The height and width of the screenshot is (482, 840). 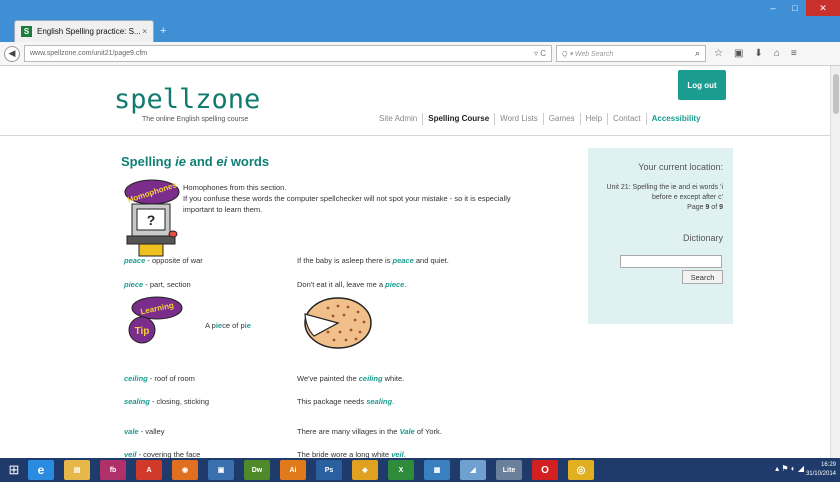 I want to click on site-tagline: The online English spelling course, so click(x=195, y=119).